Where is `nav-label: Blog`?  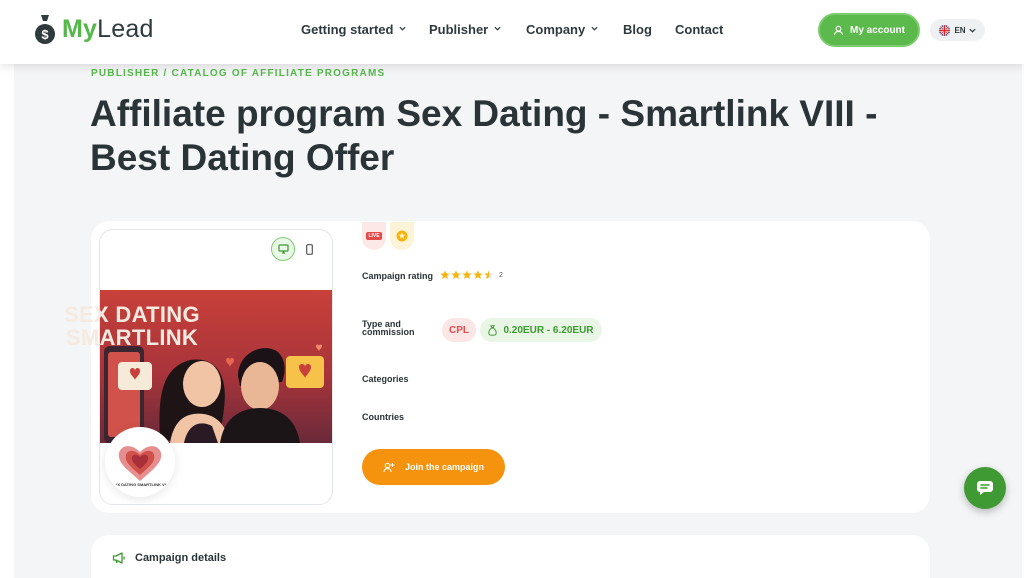
nav-label: Blog is located at coordinates (637, 29).